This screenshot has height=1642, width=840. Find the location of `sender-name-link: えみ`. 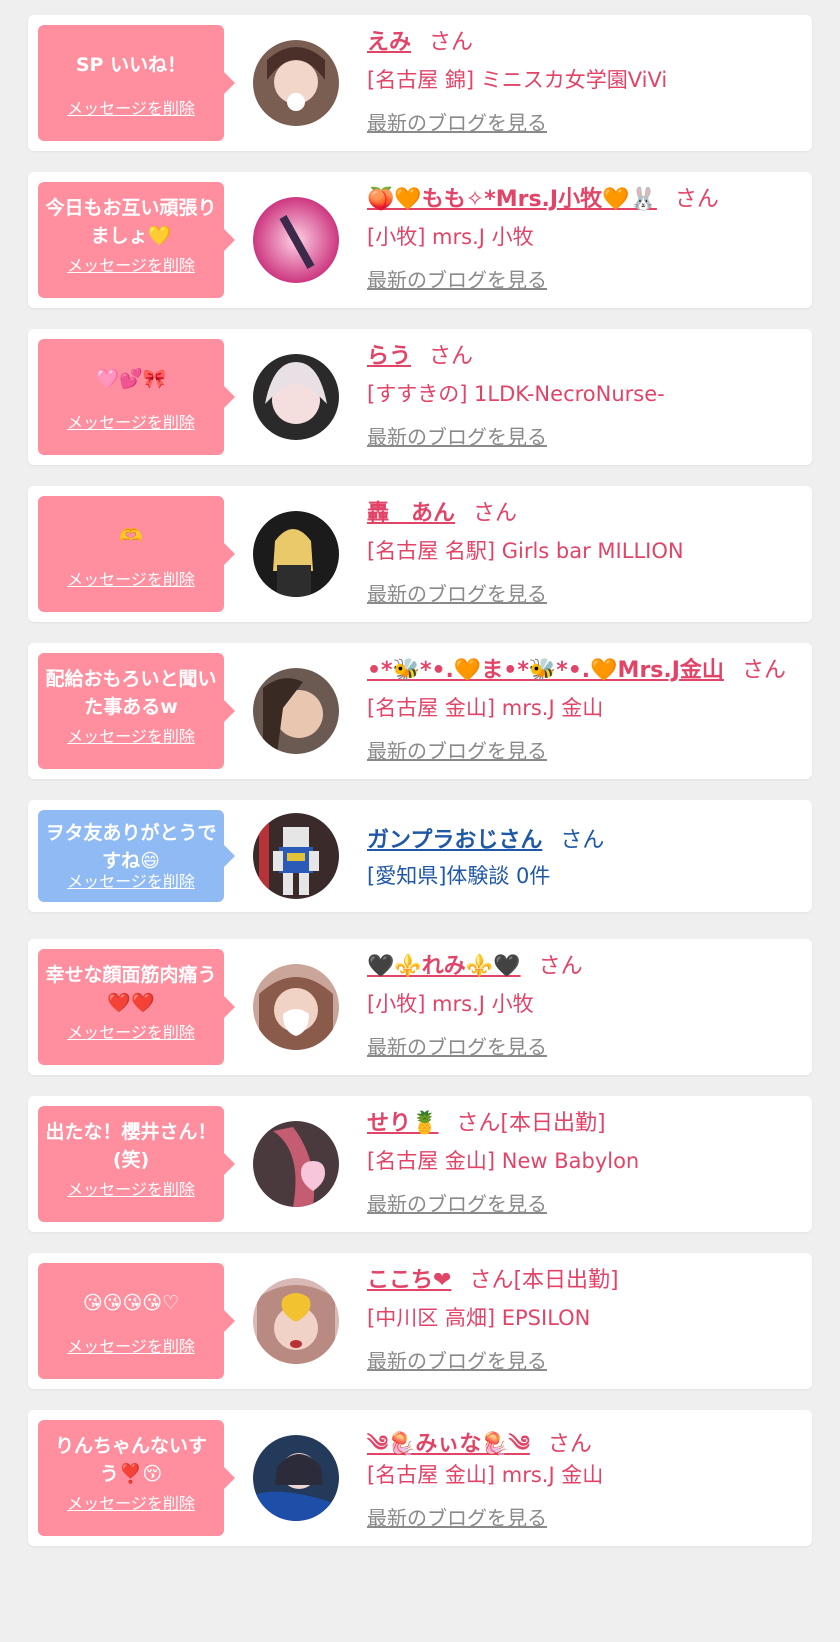

sender-name-link: えみ is located at coordinates (389, 42).